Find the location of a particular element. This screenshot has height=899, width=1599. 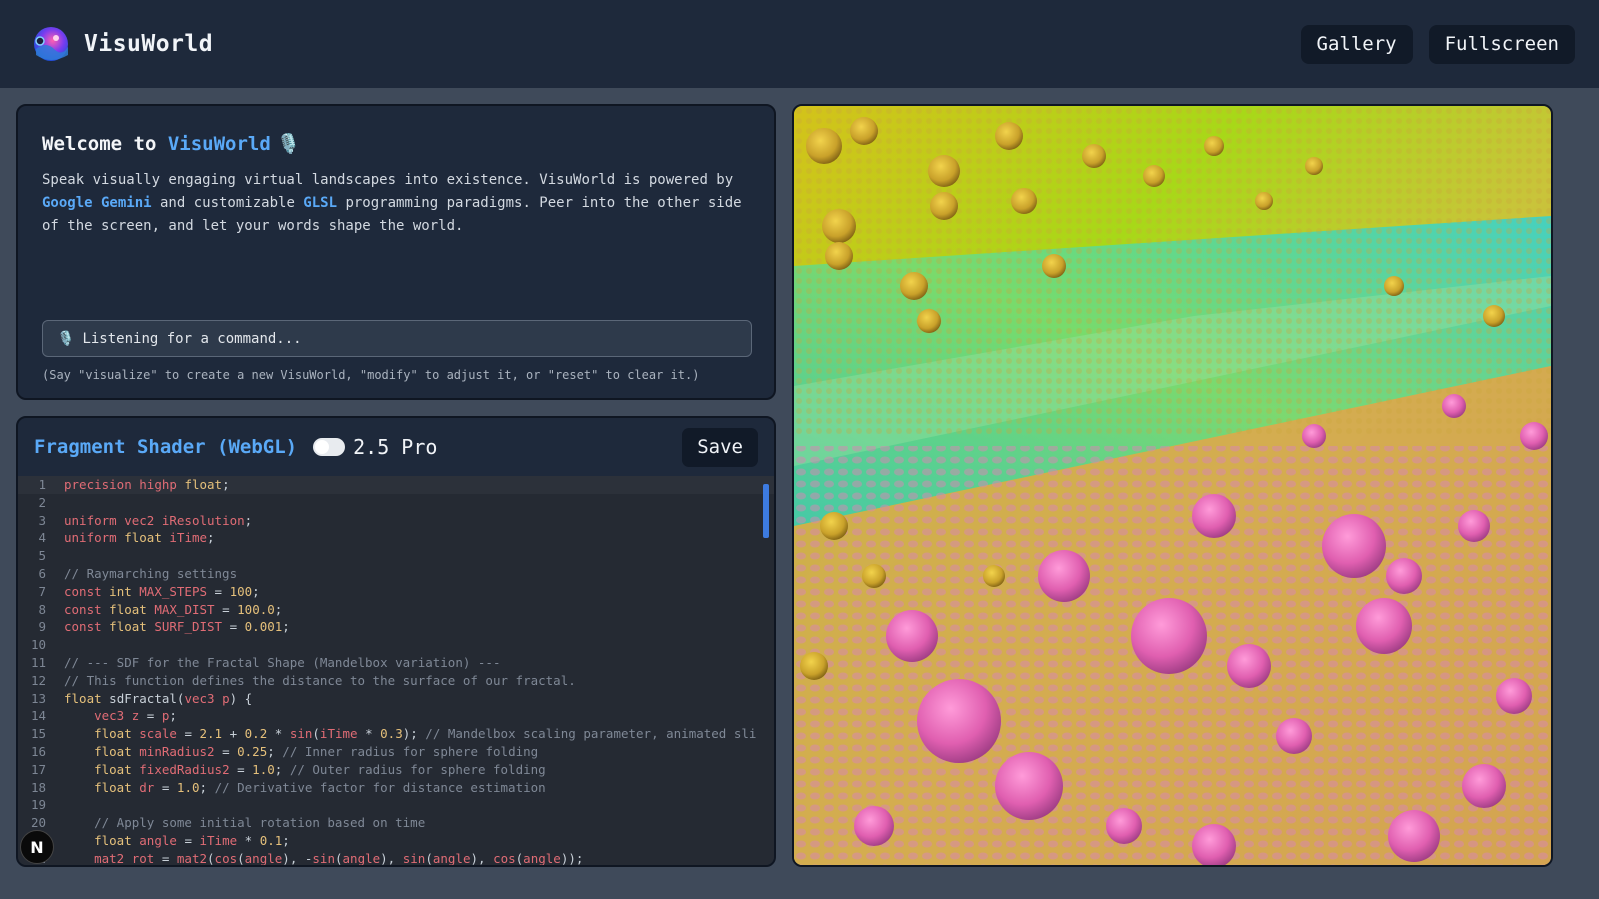

line-number: 17 is located at coordinates (38, 769).